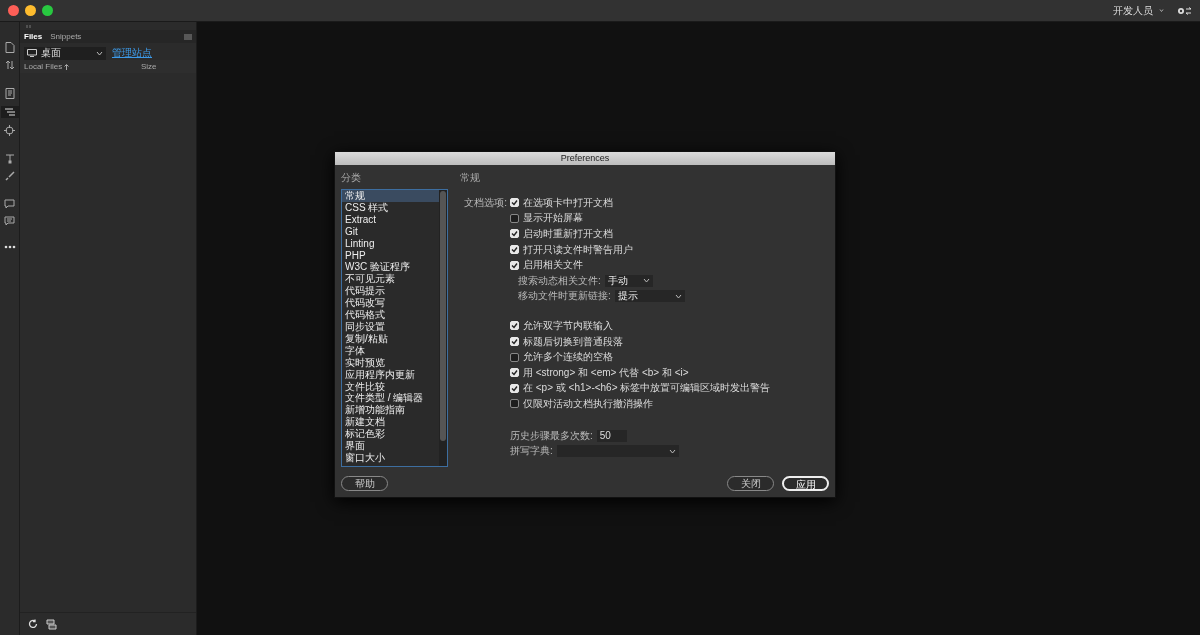 The image size is (1200, 635). What do you see at coordinates (647, 388) in the screenshot?
I see `checkbox-label: 在 <p> 或 <h1>-<h6> 标签中放置可编辑区域时发出警告` at bounding box center [647, 388].